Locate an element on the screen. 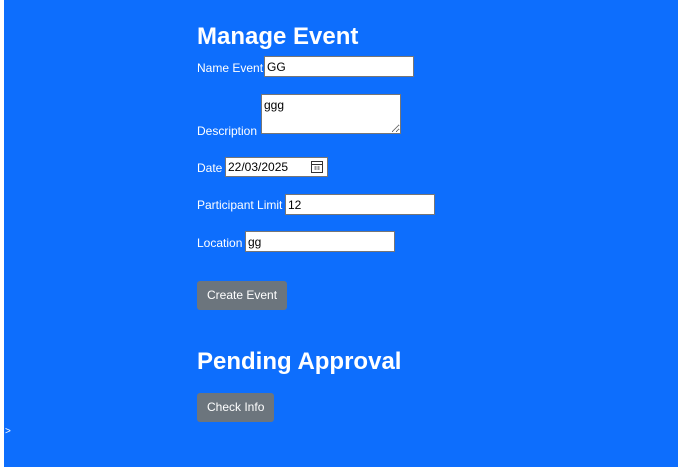 The width and height of the screenshot is (678, 467). date-input: 22/03/2025 is located at coordinates (276, 167).